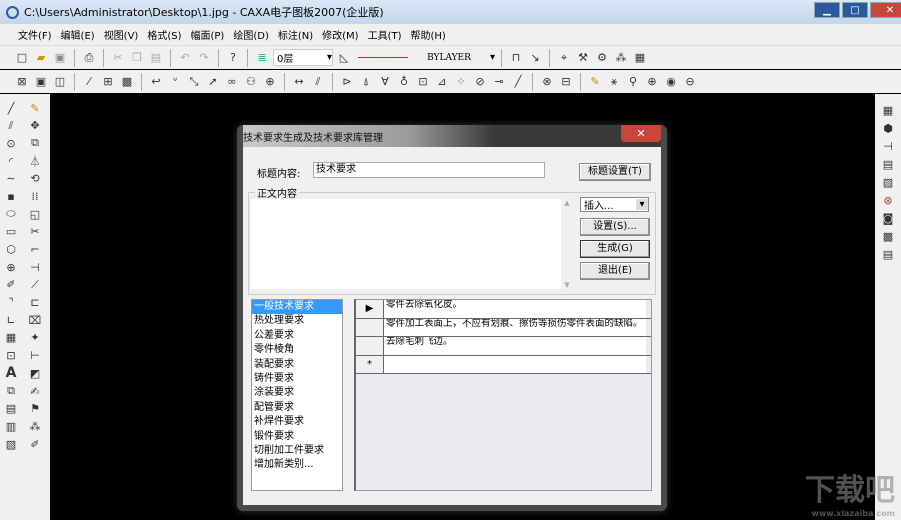 This screenshot has width=901, height=520. Describe the element at coordinates (35, 214) in the screenshot. I see `scale-icon: ◱` at that location.